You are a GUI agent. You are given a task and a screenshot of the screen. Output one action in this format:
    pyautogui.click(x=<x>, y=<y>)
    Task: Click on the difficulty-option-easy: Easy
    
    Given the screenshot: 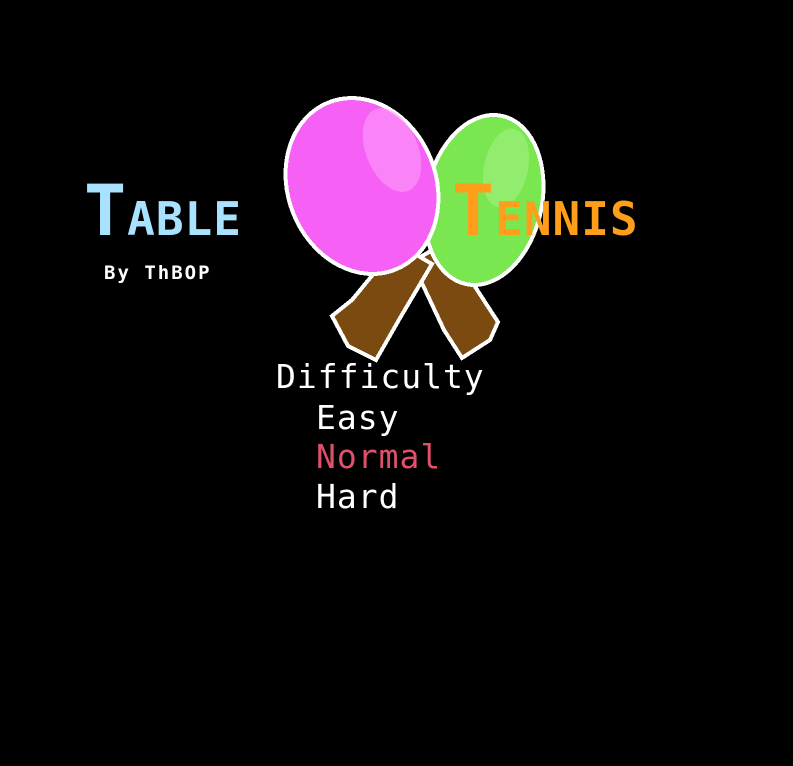 What is the action you would take?
    pyautogui.click(x=357, y=417)
    